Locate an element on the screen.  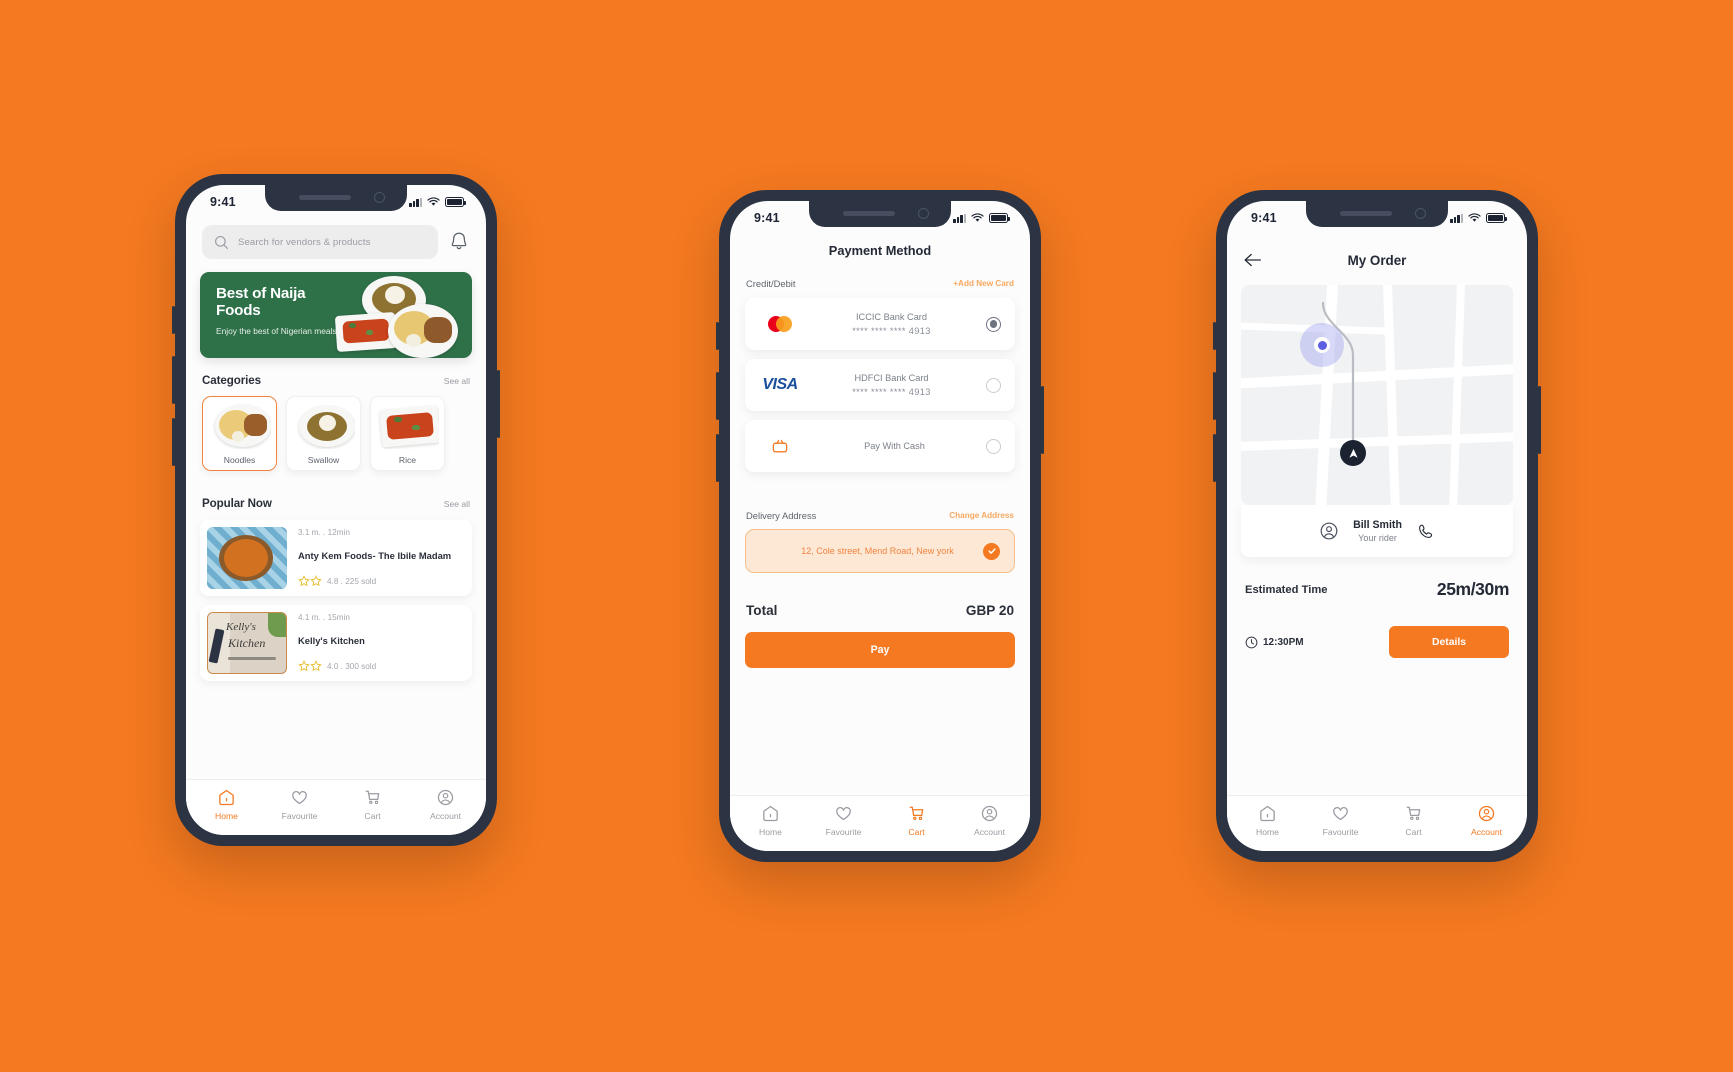
search-input: Search for vendors & products is located at coordinates (320, 242).